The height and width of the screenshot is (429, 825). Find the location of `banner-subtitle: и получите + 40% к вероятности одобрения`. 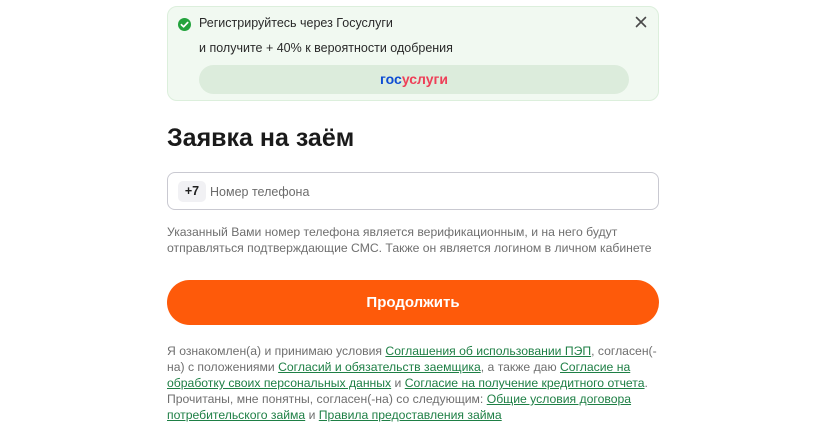

banner-subtitle: и получите + 40% к вероятности одобрения is located at coordinates (326, 48).